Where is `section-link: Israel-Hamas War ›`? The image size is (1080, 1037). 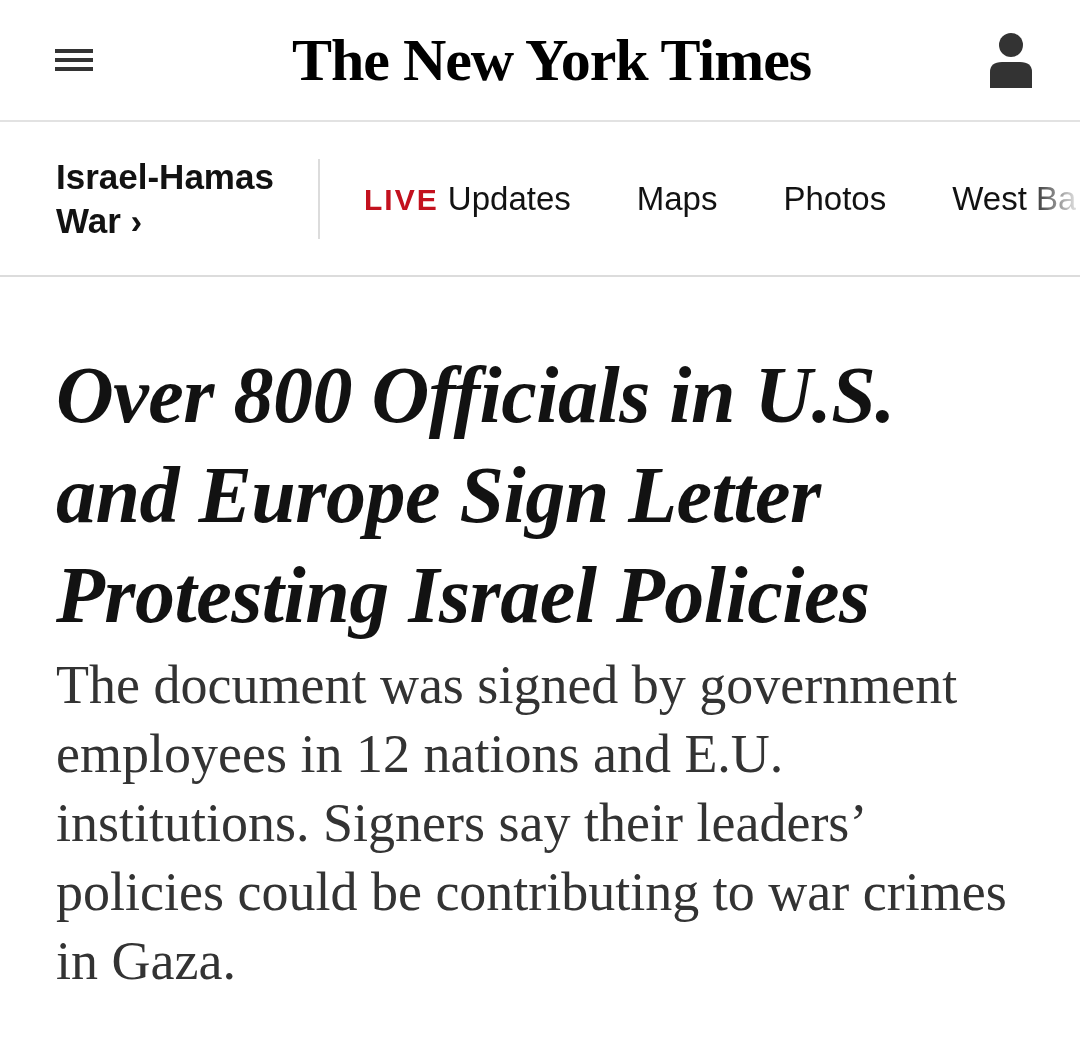 section-link: Israel-Hamas War › is located at coordinates (177, 198).